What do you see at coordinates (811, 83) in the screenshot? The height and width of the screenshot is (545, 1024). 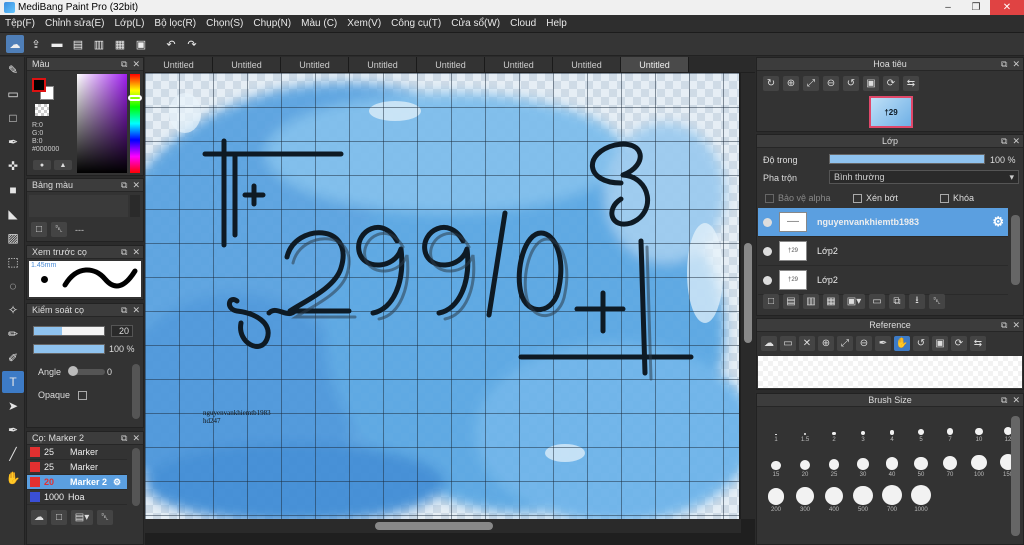 I see `fit-view-icon: ⤢` at bounding box center [811, 83].